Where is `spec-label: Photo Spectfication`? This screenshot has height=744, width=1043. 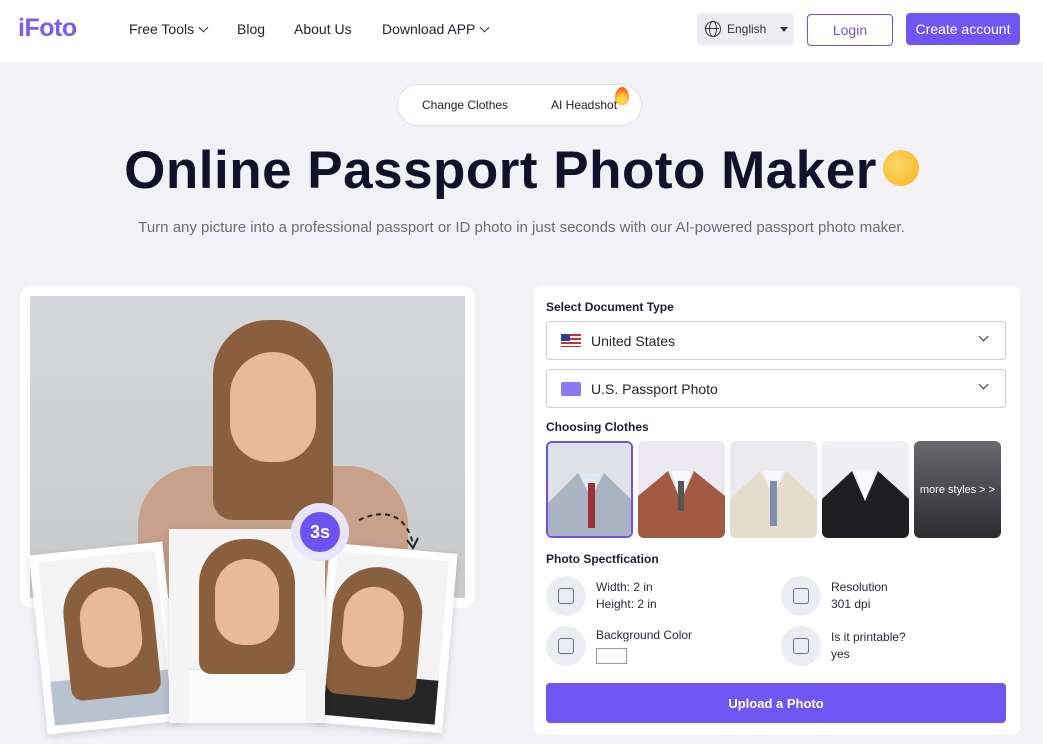 spec-label: Photo Spectfication is located at coordinates (602, 559).